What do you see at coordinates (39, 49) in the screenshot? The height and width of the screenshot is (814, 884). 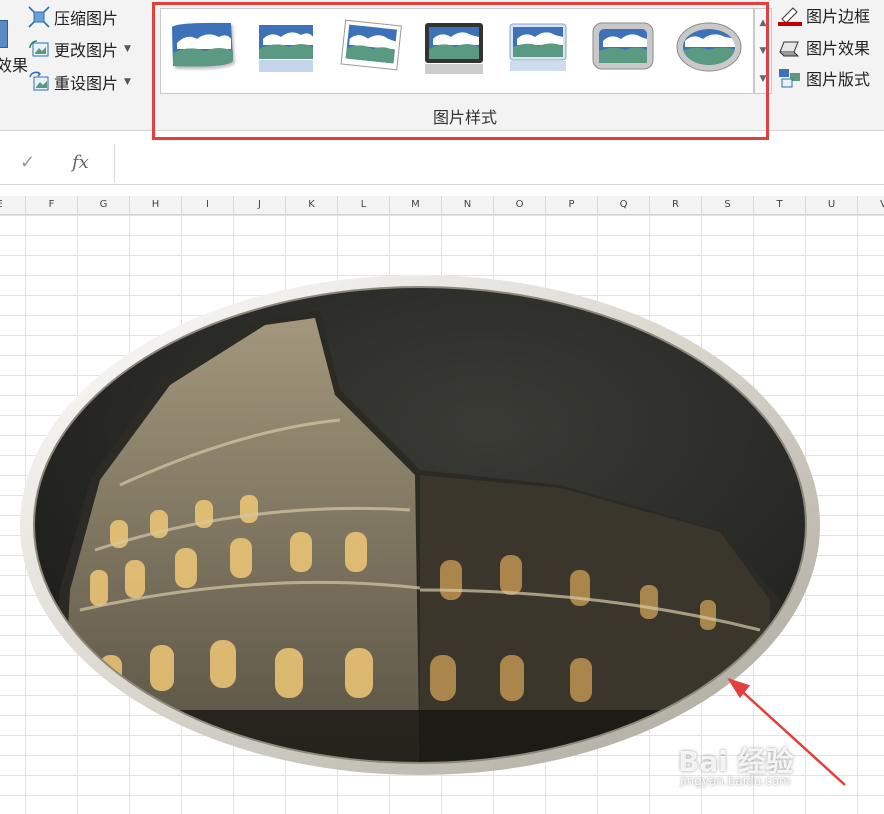 I see `change-picture-icon` at bounding box center [39, 49].